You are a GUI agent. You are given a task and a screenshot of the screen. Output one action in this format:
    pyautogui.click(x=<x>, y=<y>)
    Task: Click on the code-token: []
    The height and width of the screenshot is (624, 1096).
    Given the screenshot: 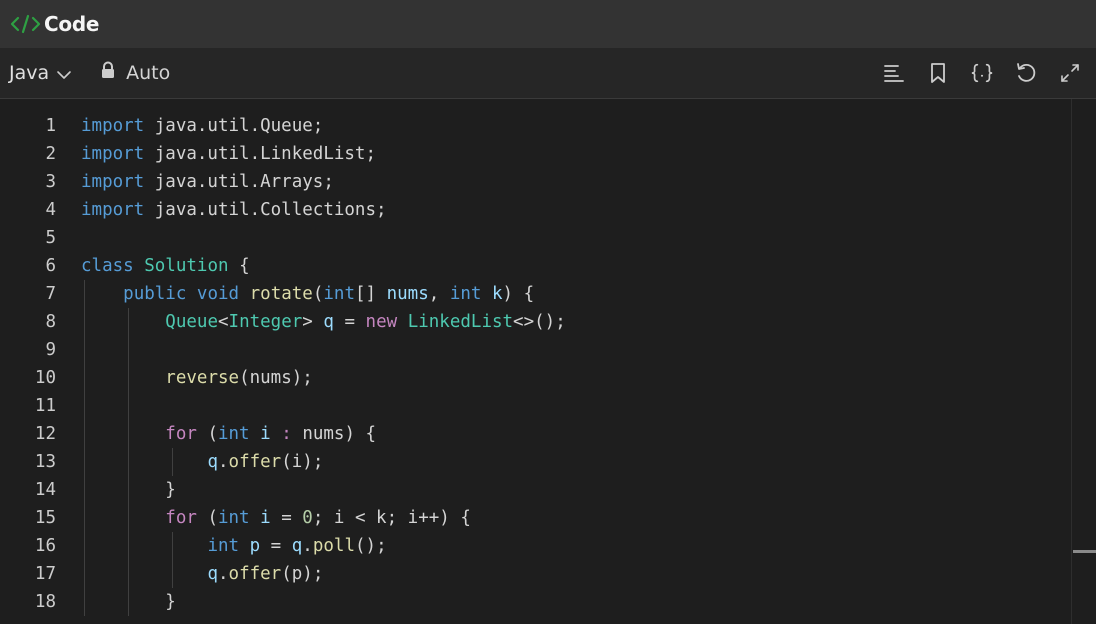 What is the action you would take?
    pyautogui.click(x=371, y=294)
    